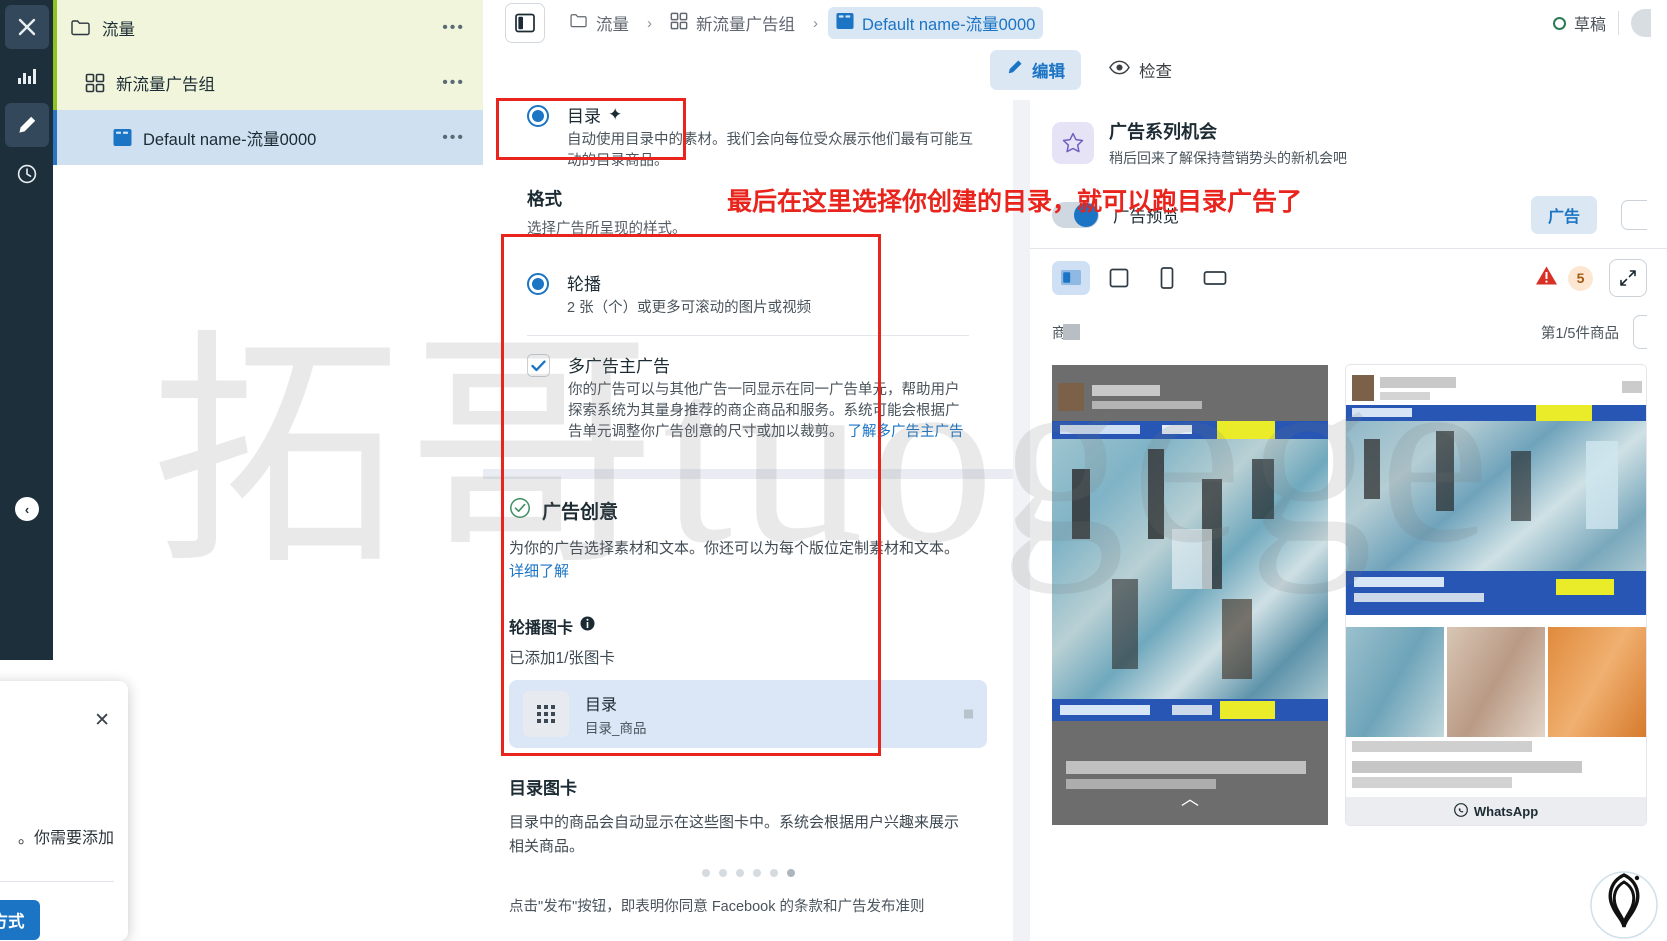  What do you see at coordinates (1119, 278) in the screenshot?
I see `square-icon` at bounding box center [1119, 278].